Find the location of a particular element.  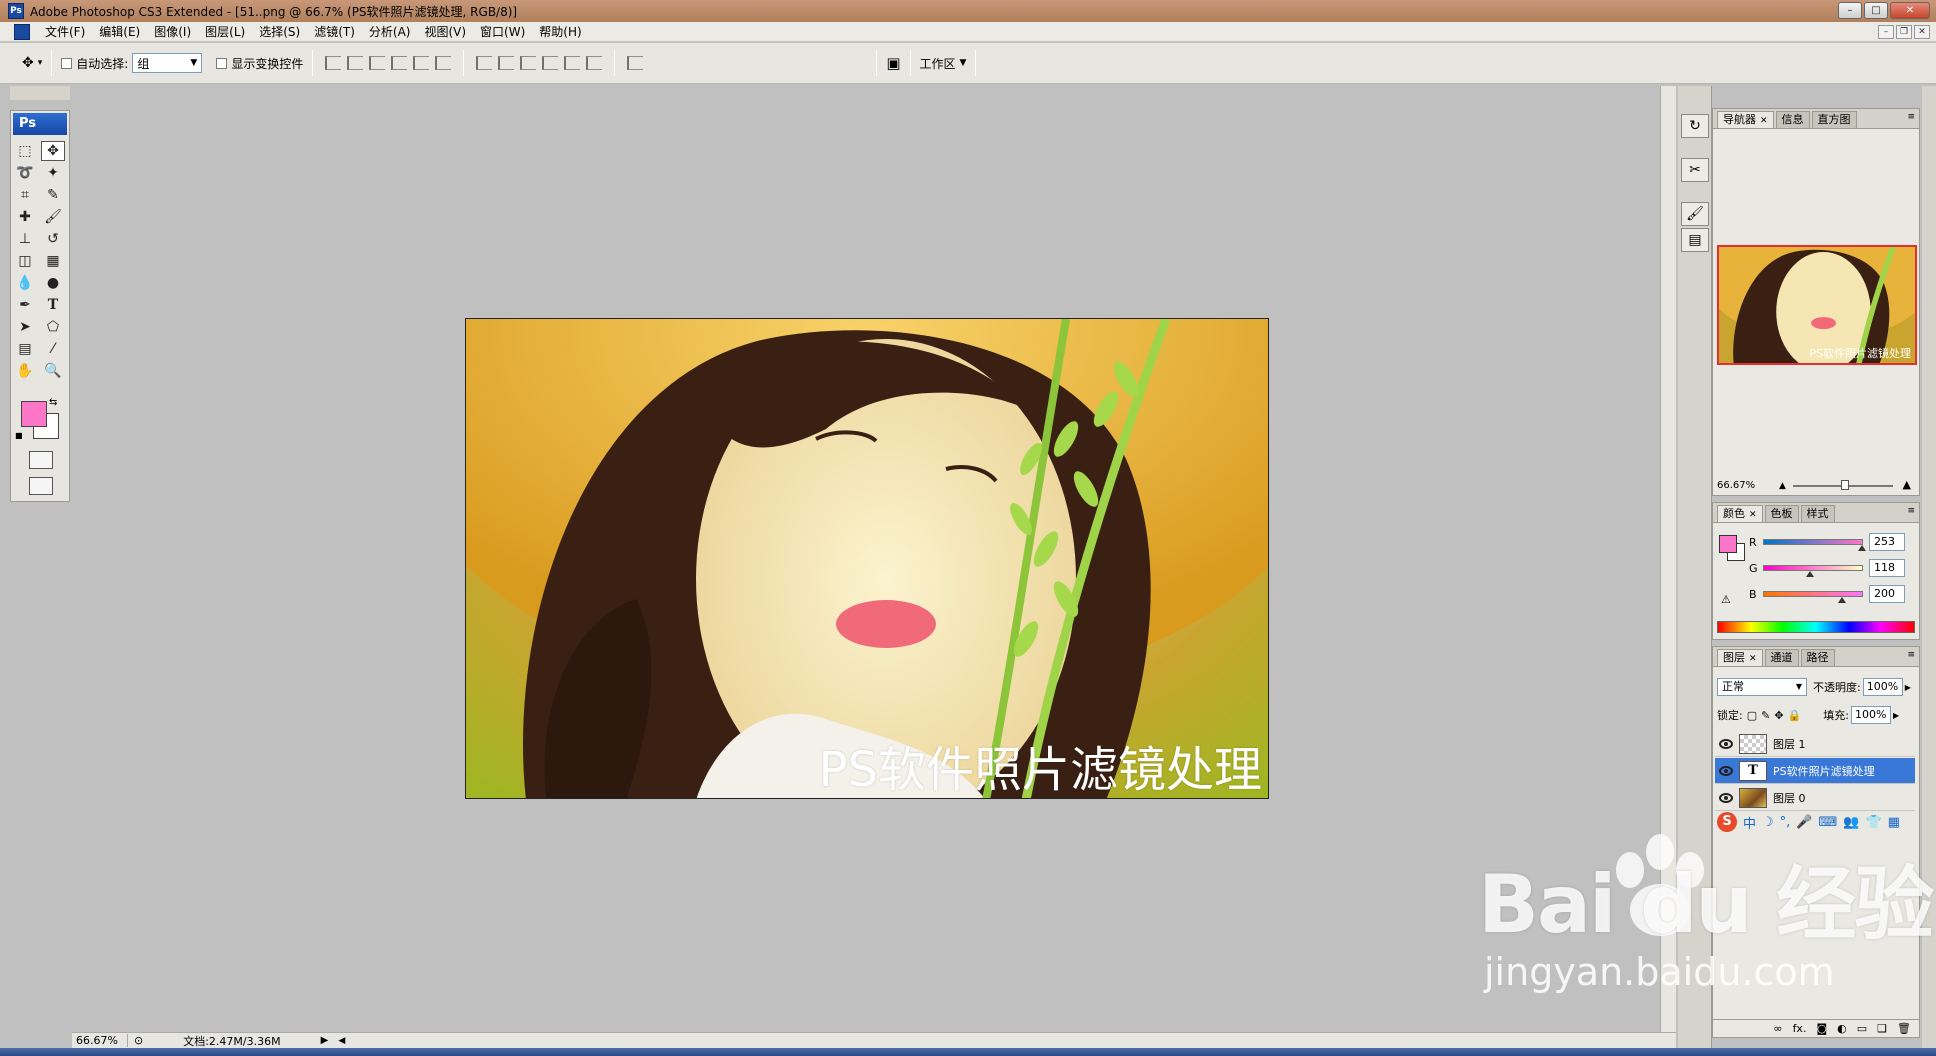

tab-navigator: 导航器 ✕ is located at coordinates (1745, 119).